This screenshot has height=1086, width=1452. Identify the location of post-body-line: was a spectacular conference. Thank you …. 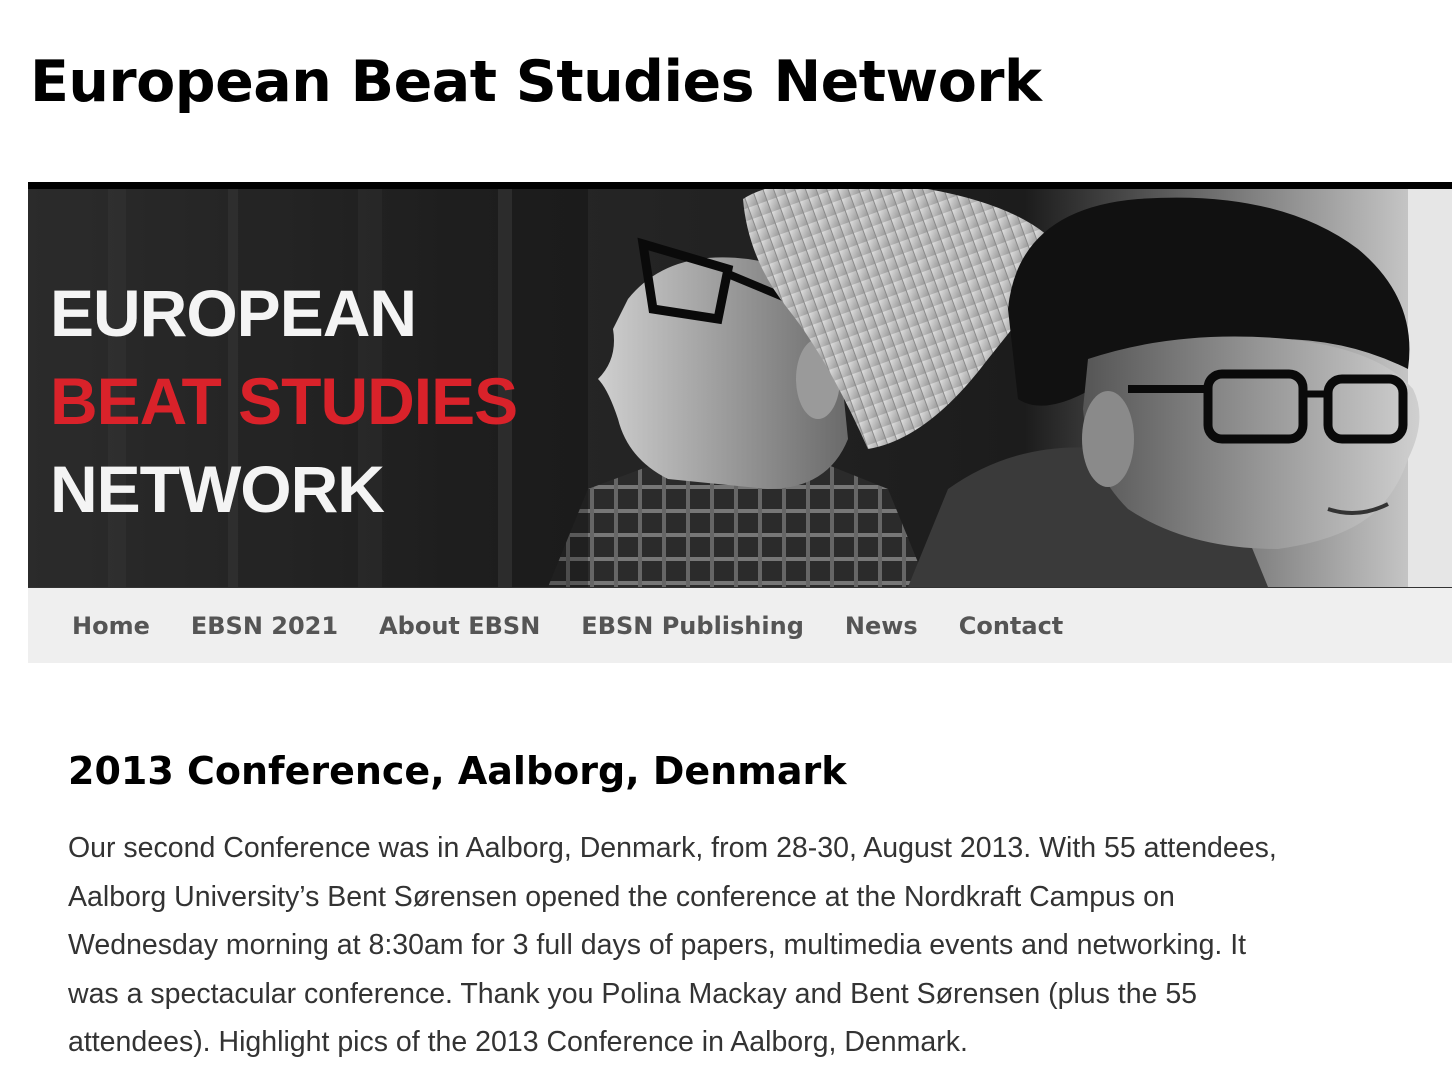
(633, 993).